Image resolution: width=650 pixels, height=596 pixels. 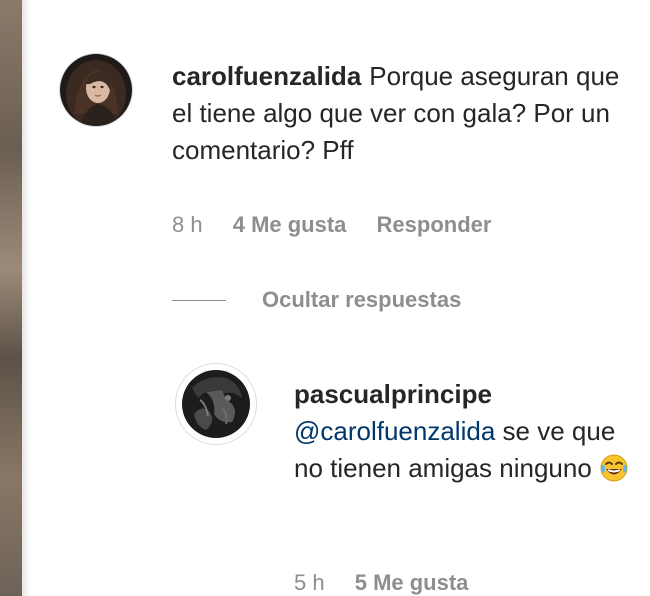 What do you see at coordinates (187, 224) in the screenshot?
I see `comment-time: 8 h` at bounding box center [187, 224].